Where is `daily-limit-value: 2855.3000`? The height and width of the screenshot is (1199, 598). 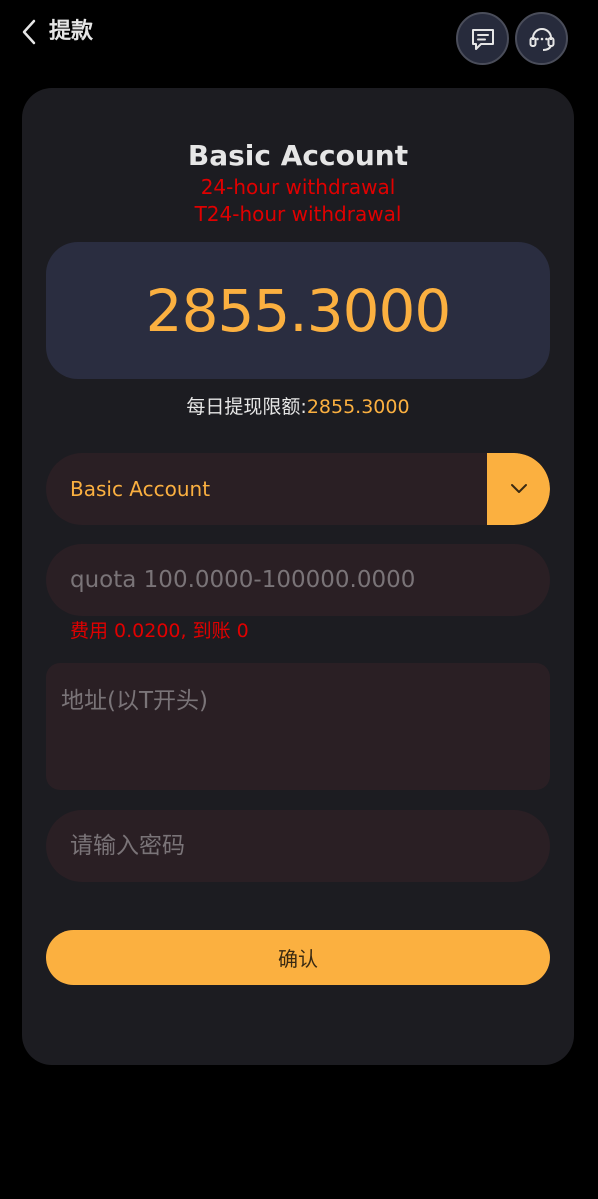
daily-limit-value: 2855.3000 is located at coordinates (358, 407).